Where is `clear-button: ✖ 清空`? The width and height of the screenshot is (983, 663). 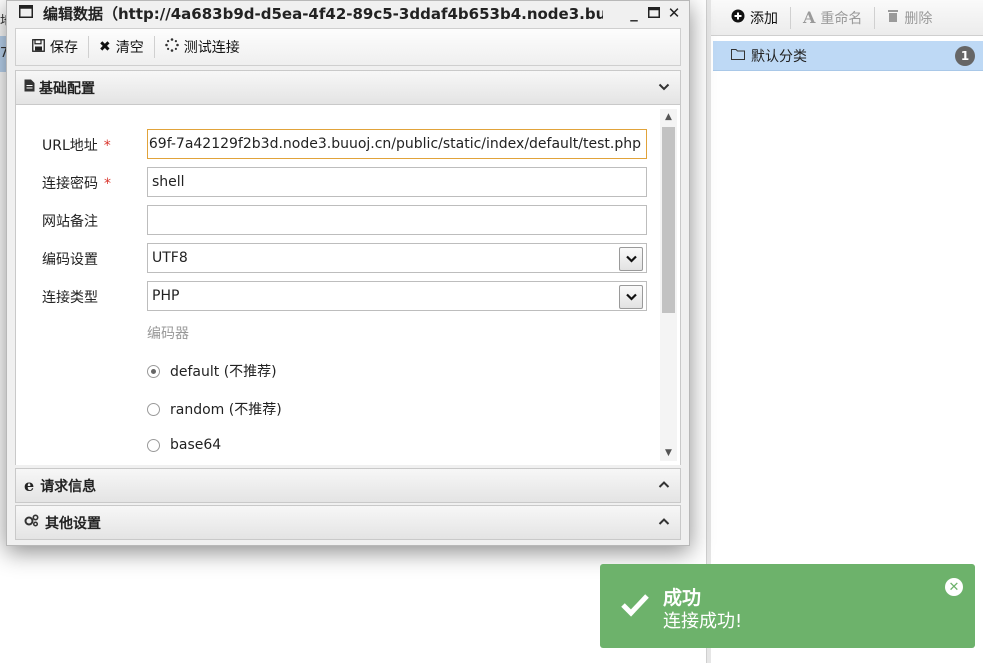 clear-button: ✖ 清空 is located at coordinates (121, 47).